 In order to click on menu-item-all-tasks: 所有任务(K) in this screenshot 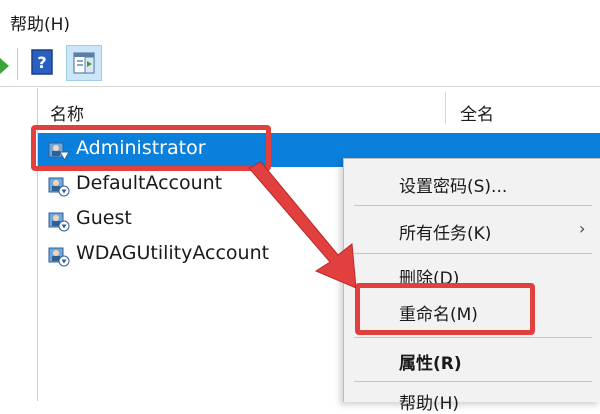, I will do `click(445, 231)`.